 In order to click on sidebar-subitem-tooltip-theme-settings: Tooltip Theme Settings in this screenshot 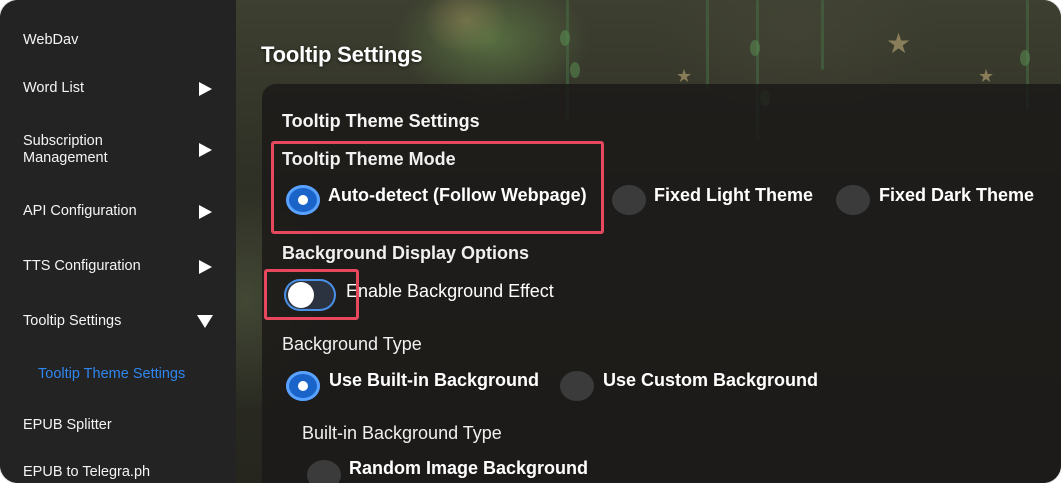, I will do `click(111, 374)`.